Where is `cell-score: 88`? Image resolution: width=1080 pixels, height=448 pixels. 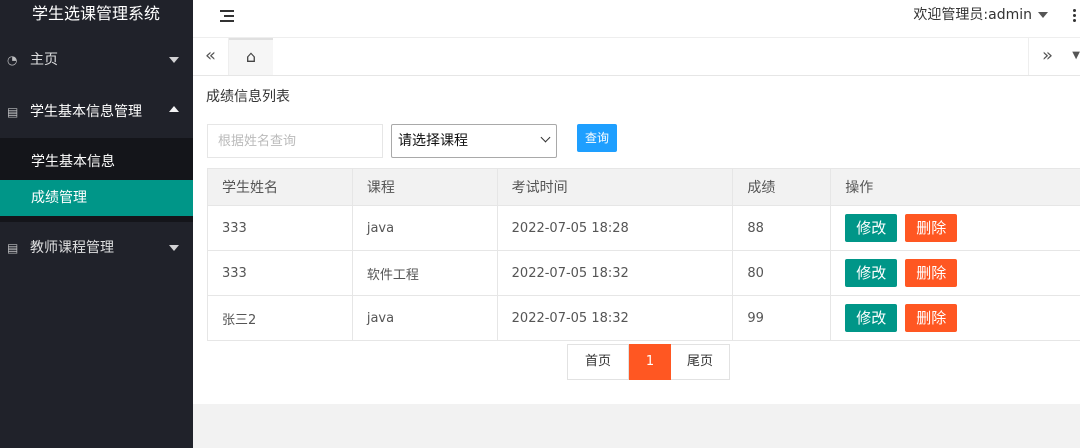
cell-score: 88 is located at coordinates (782, 228).